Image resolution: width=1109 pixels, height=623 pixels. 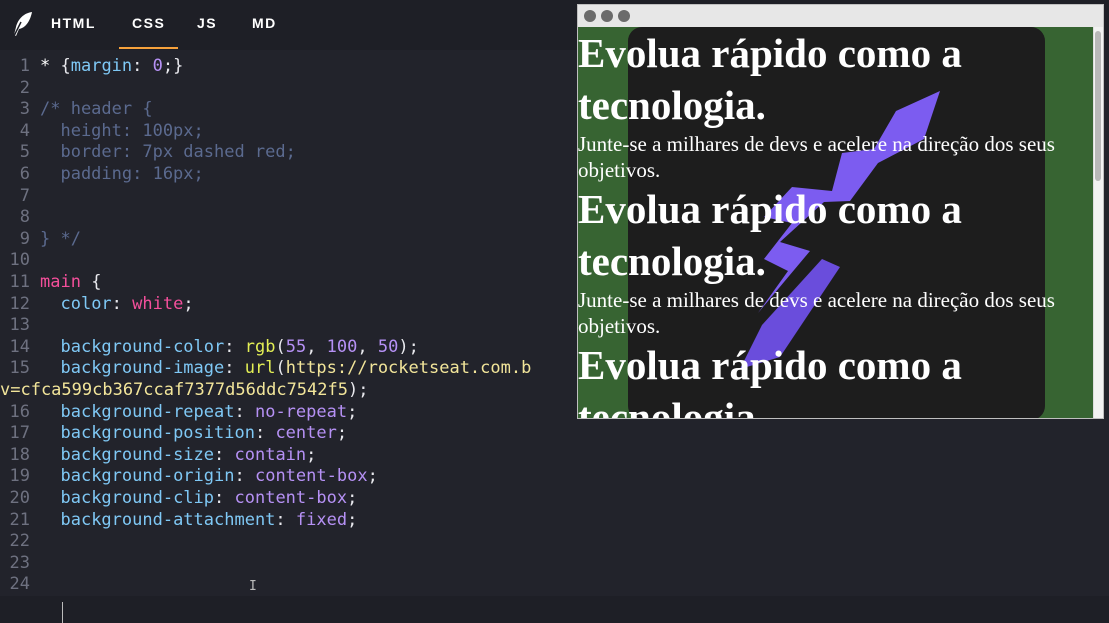 I want to click on line-number: 12, so click(x=19, y=303).